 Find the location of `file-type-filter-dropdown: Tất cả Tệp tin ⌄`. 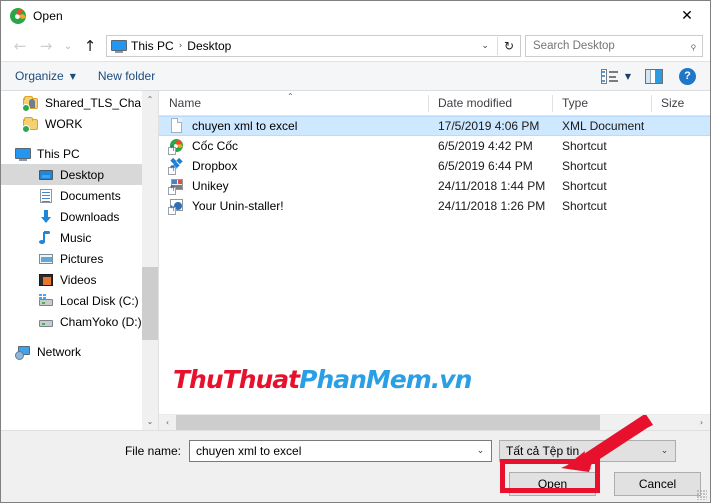

file-type-filter-dropdown: Tất cả Tệp tin ⌄ is located at coordinates (587, 451).